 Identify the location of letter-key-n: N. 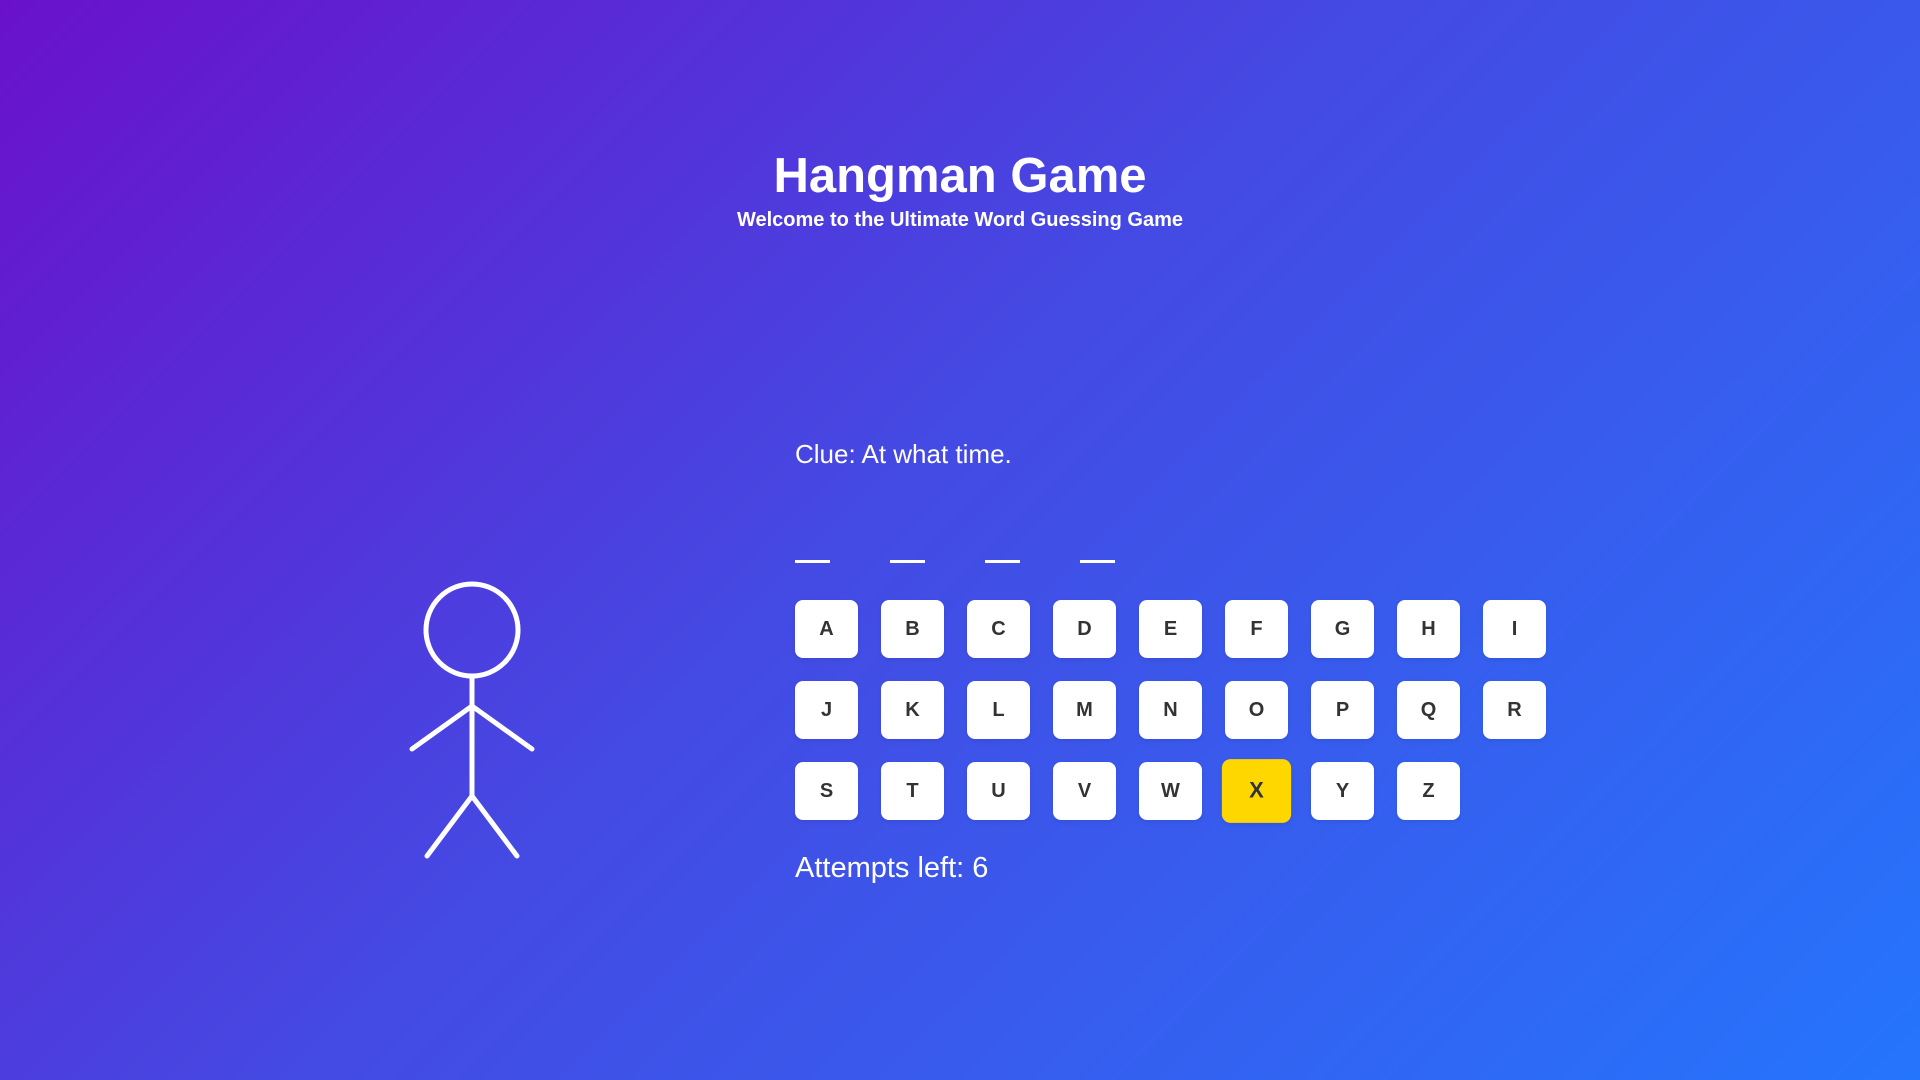
(1170, 710).